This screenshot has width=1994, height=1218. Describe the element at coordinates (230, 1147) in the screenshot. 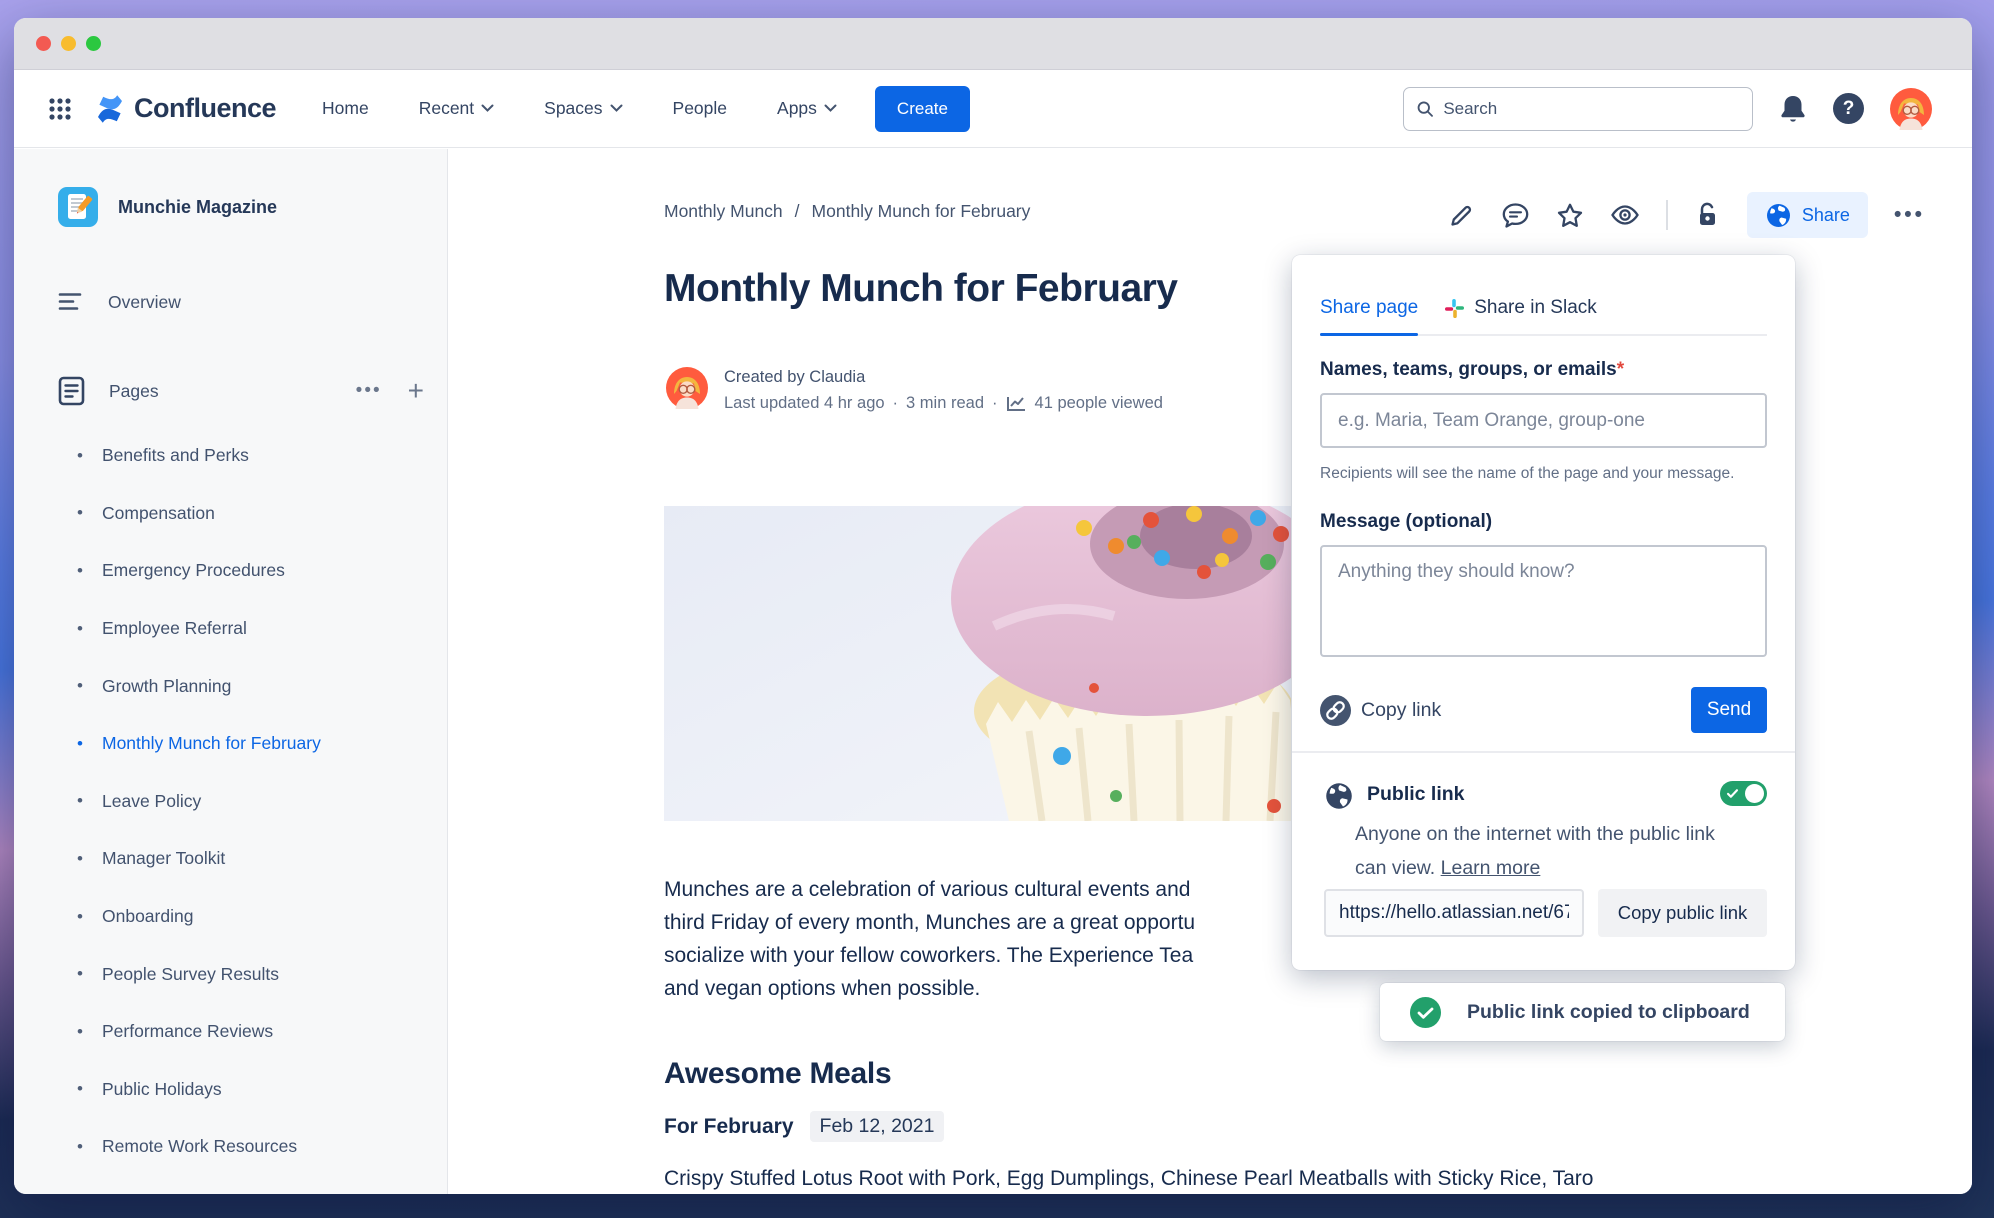

I see `sidebar-page-item: • Remote Work Resources` at that location.